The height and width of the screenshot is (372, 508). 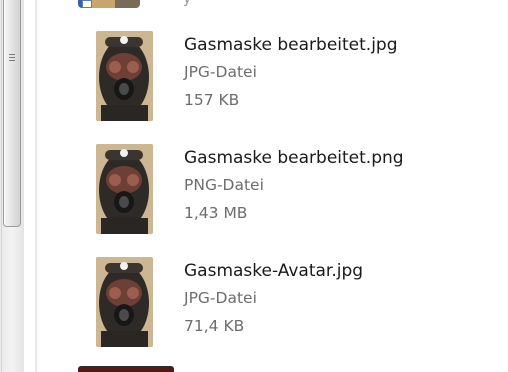 I want to click on vertical-scrollbar, so click(x=12, y=186).